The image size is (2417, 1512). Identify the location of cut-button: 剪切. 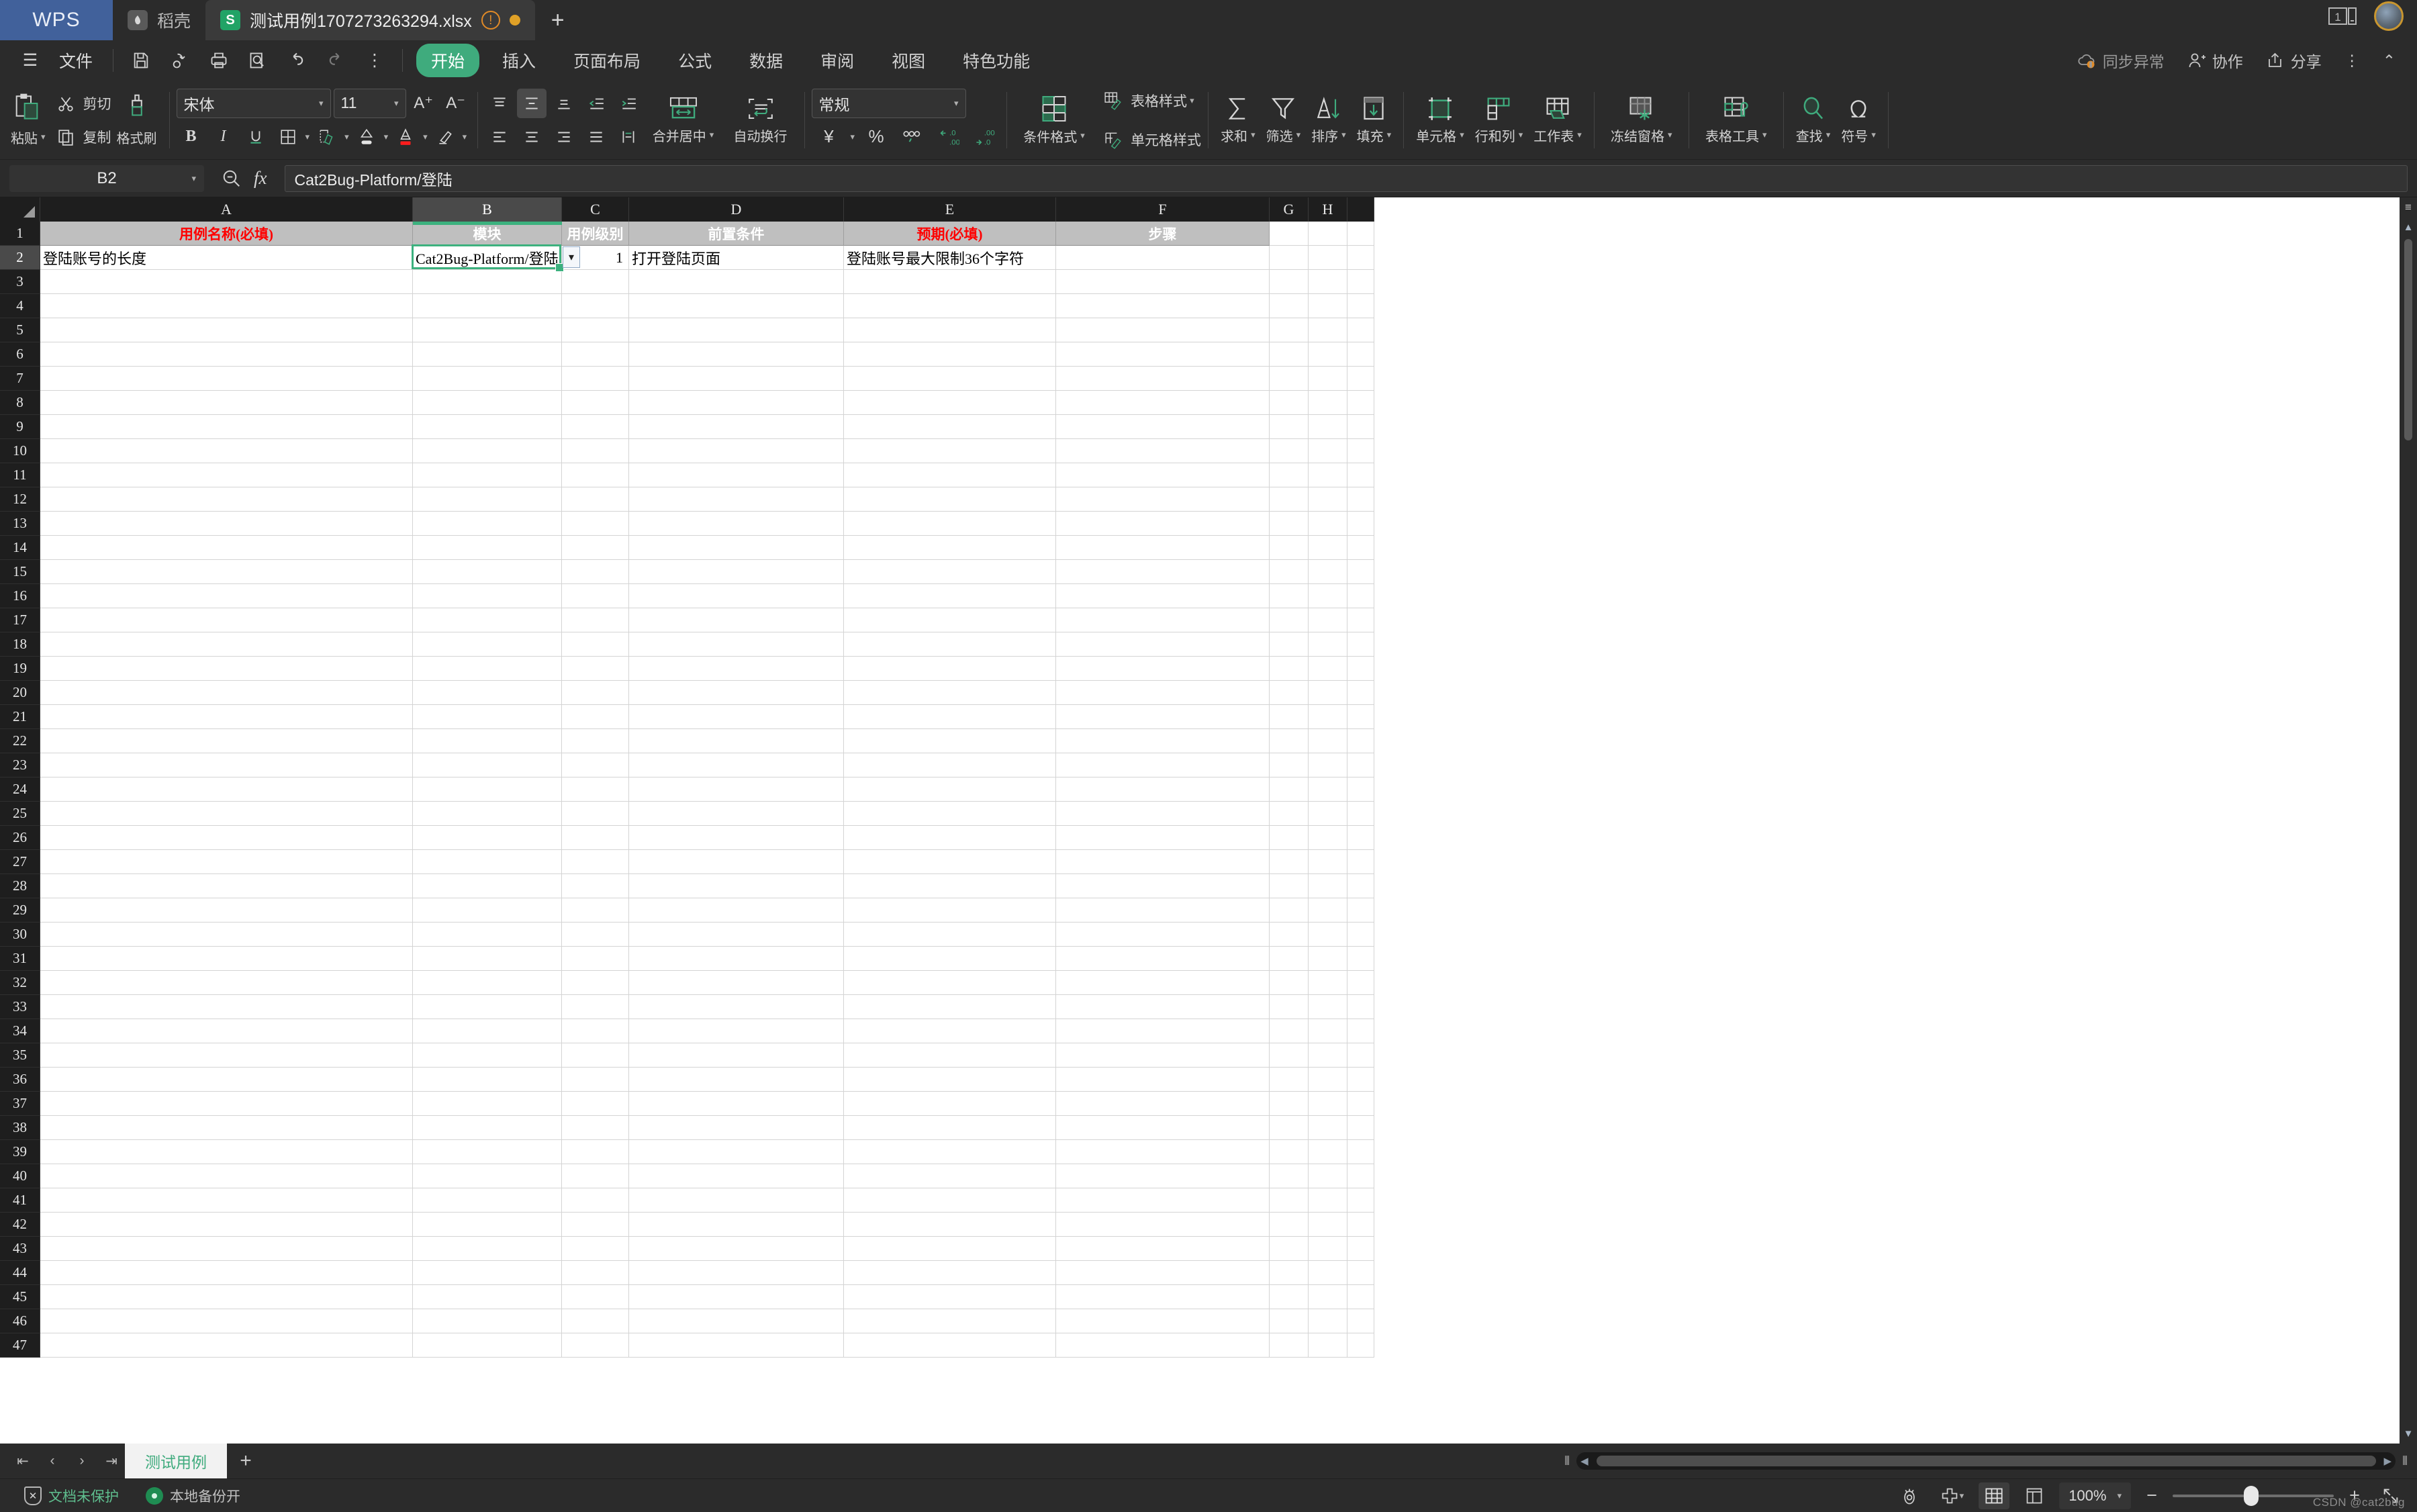
(81, 103).